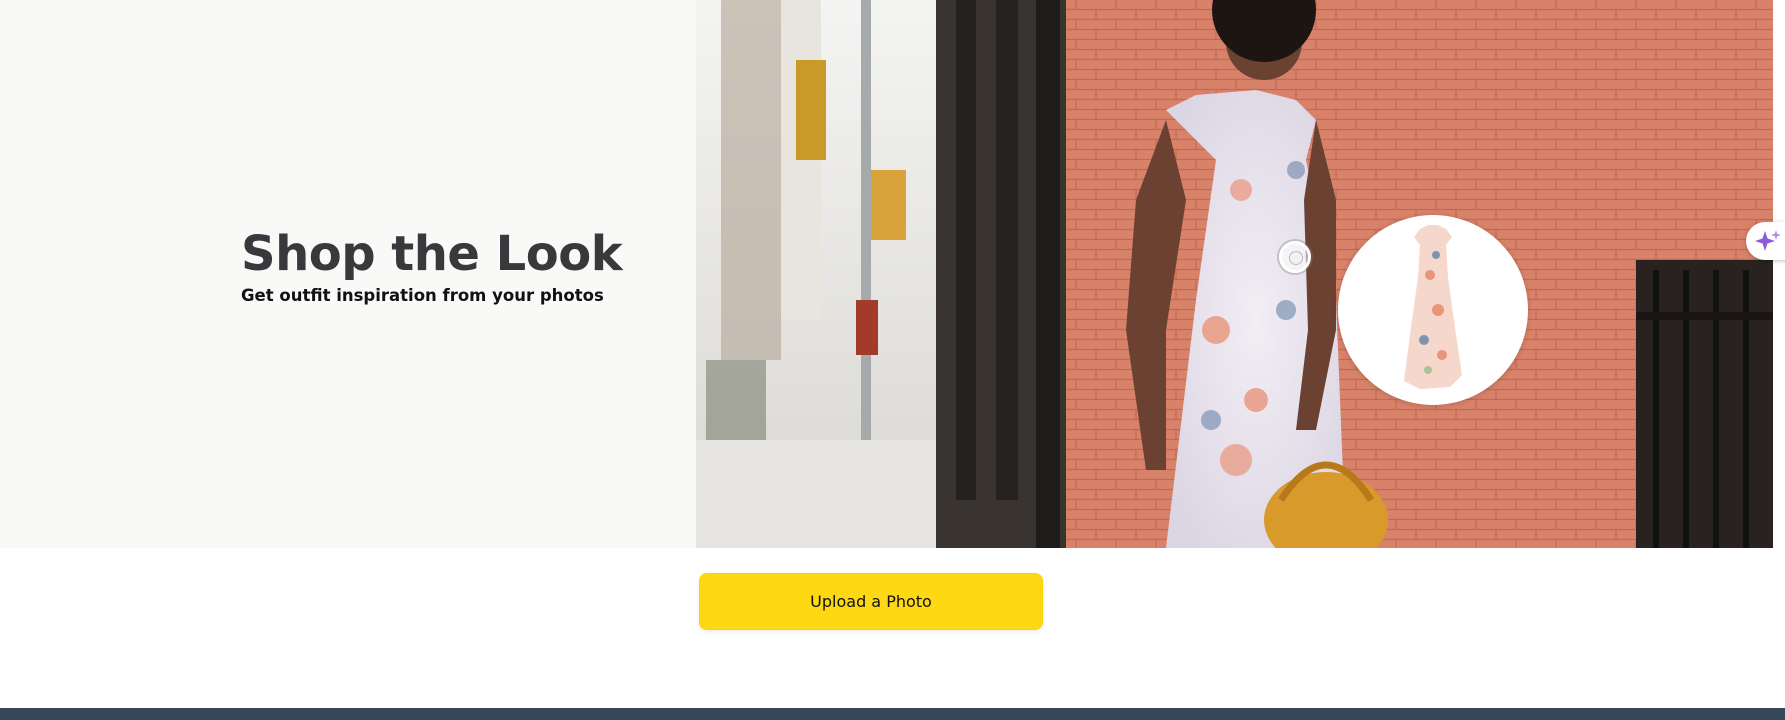 The image size is (1785, 720). I want to click on product-thumbnail-bubble, so click(1433, 310).